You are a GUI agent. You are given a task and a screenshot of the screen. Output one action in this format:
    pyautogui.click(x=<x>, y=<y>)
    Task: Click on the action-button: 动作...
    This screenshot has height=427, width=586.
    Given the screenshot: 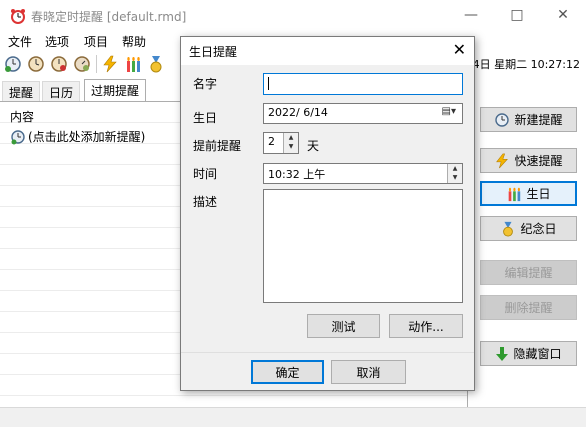 What is the action you would take?
    pyautogui.click(x=426, y=326)
    